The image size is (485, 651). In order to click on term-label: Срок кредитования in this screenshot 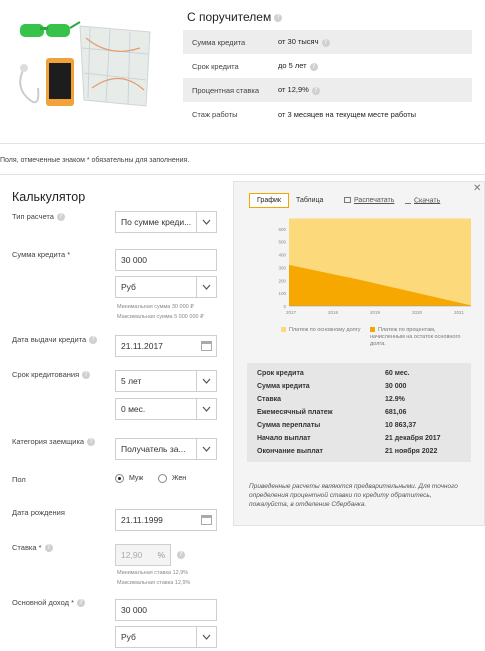, I will do `click(51, 375)`.